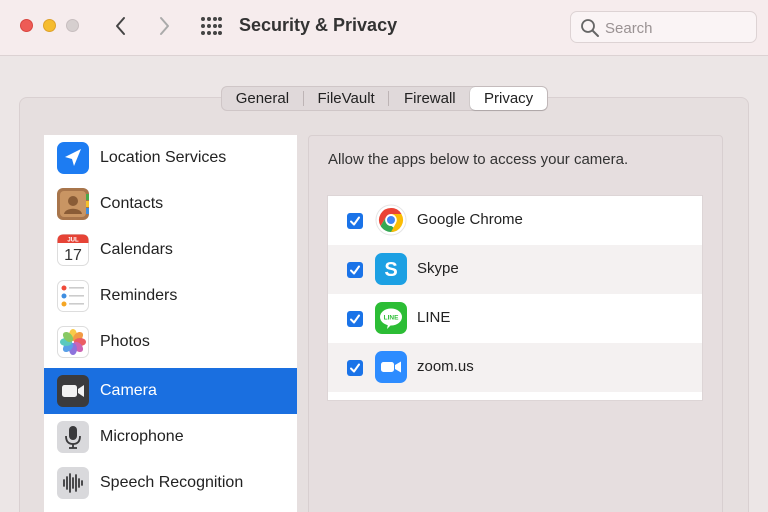 The image size is (768, 512). Describe the element at coordinates (142, 436) in the screenshot. I see `sidebar-item-label: Microphone` at that location.